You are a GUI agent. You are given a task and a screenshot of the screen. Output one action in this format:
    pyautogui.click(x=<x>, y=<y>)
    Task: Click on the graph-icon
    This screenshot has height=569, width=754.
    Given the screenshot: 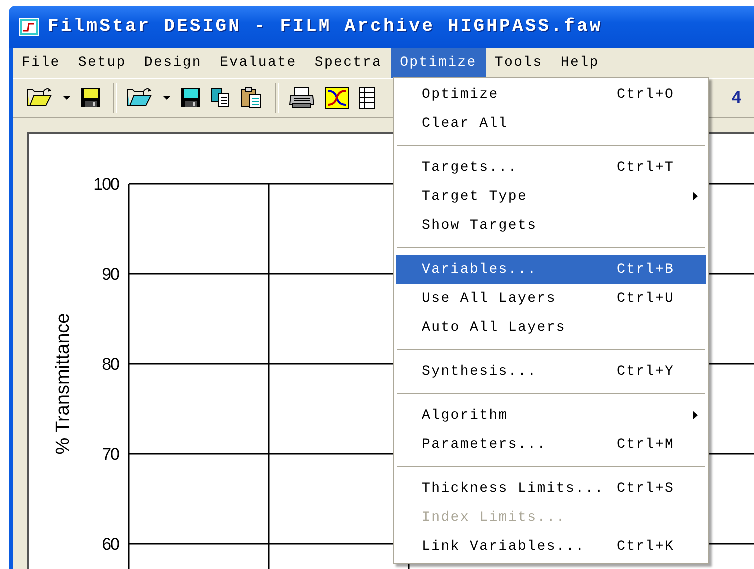 What is the action you would take?
    pyautogui.click(x=337, y=98)
    